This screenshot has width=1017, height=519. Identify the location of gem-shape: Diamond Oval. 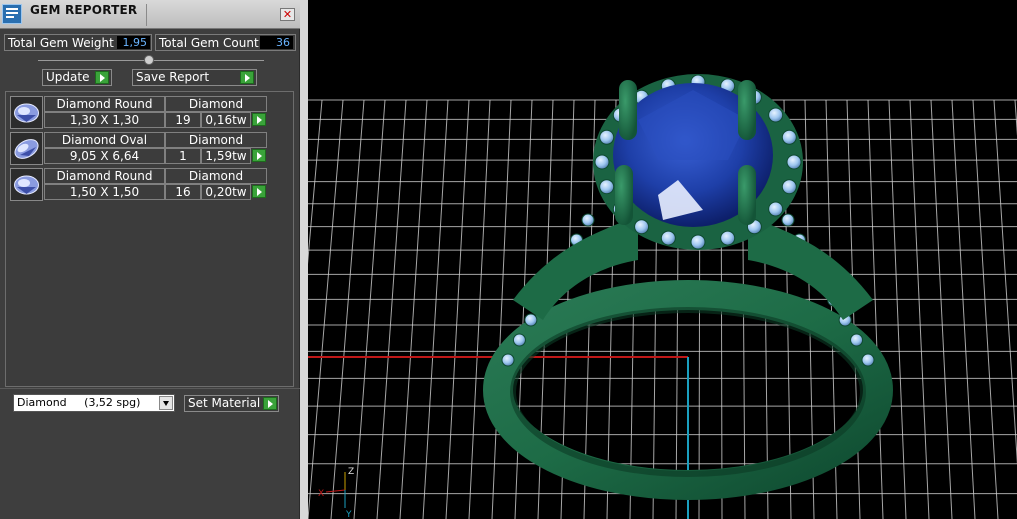
(104, 140).